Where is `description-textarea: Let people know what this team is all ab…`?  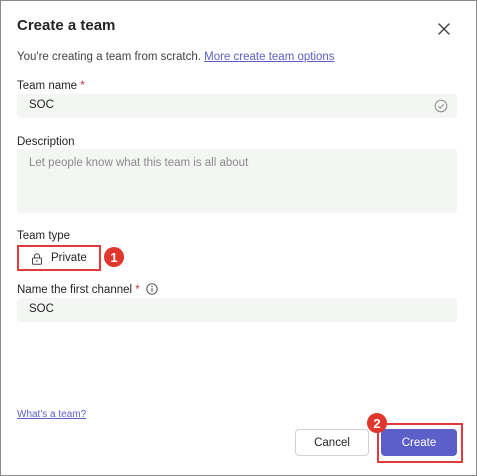
description-textarea: Let people know what this team is all ab… is located at coordinates (237, 181).